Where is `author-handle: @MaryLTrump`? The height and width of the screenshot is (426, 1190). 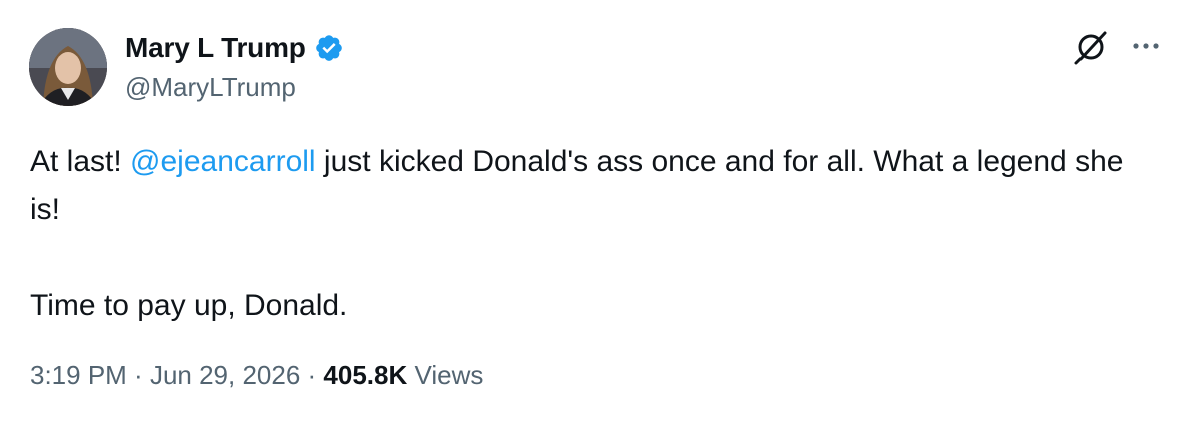 author-handle: @MaryLTrump is located at coordinates (210, 87).